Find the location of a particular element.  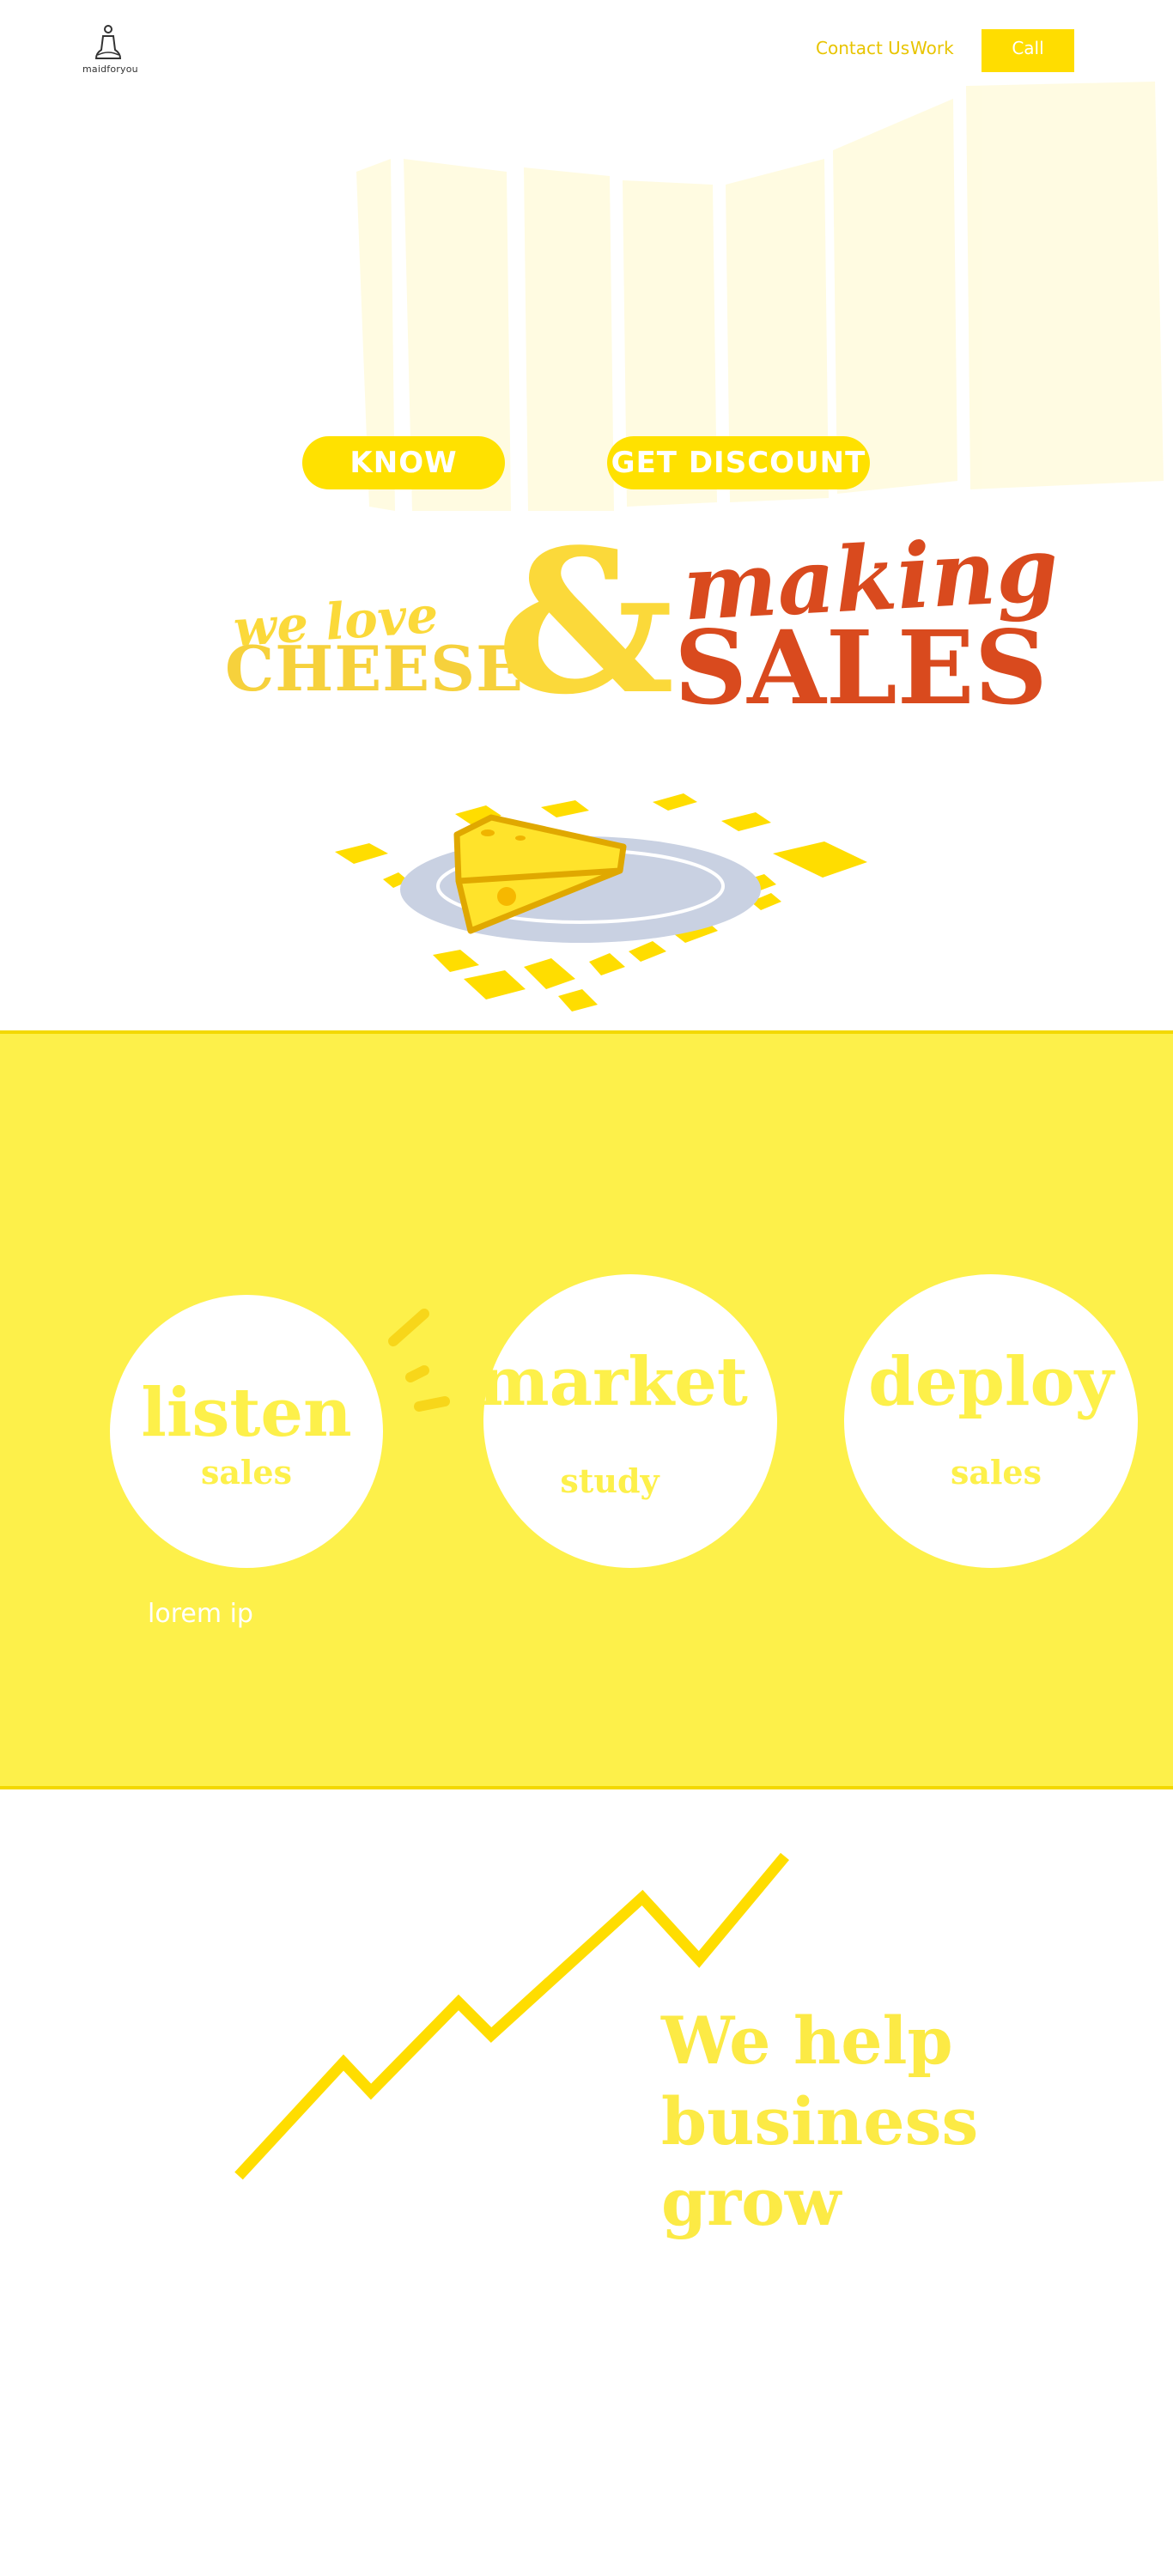

slogan-ampersand: & is located at coordinates (585, 622).